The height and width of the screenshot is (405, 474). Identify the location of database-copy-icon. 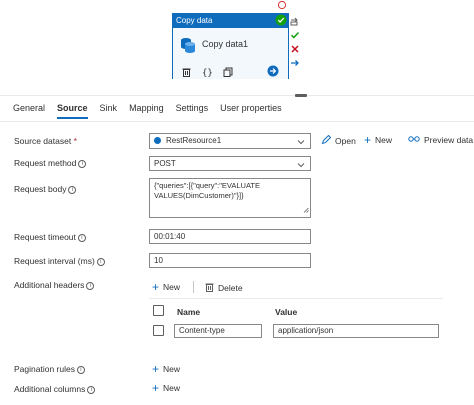
(188, 46).